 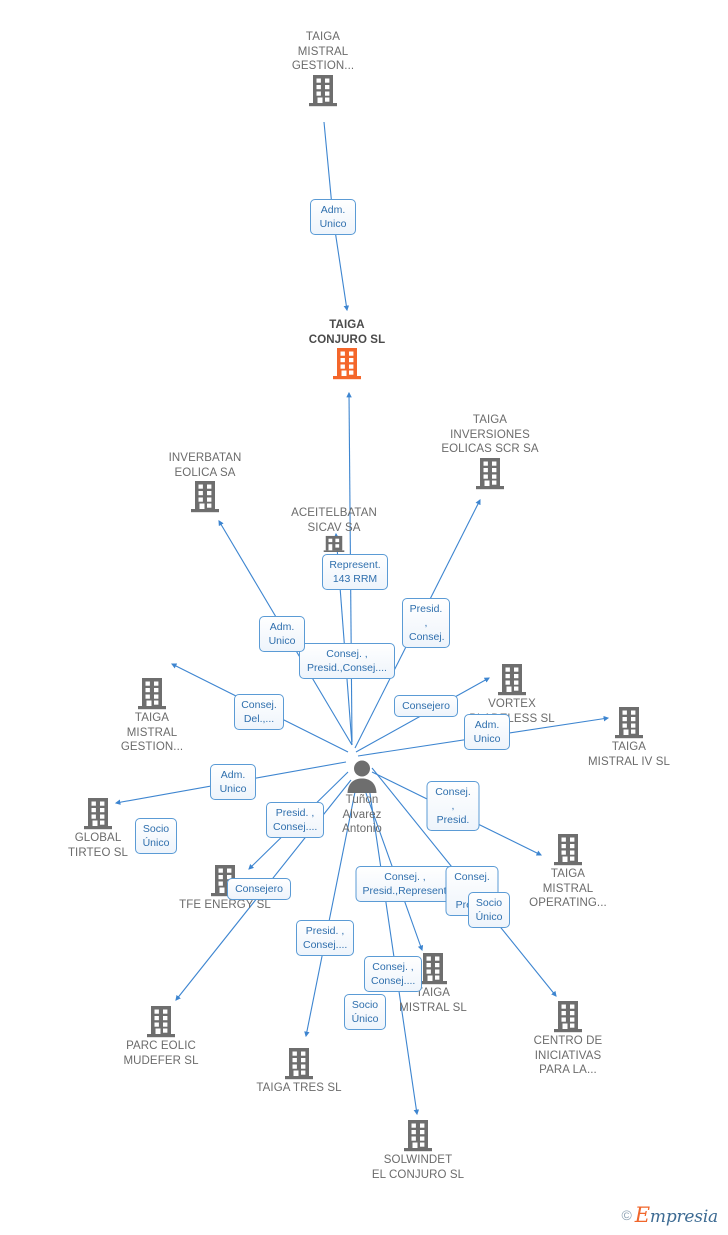 I want to click on node-label-tfe-energy-sl: TFE ENERGY SL, so click(x=225, y=905).